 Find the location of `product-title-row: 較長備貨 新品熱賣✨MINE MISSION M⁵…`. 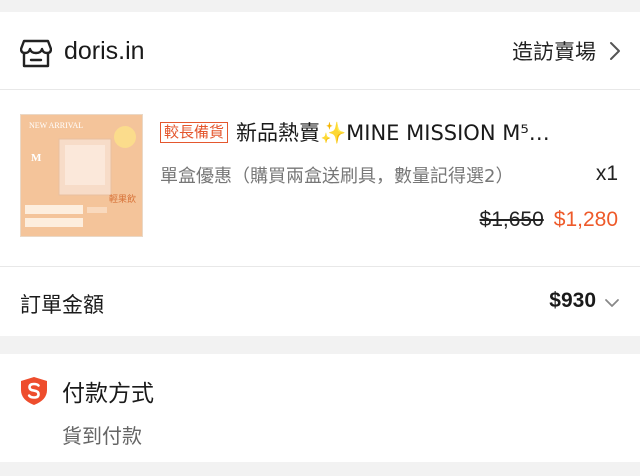

product-title-row: 較長備貨 新品熱賣✨MINE MISSION M⁵… is located at coordinates (390, 132).